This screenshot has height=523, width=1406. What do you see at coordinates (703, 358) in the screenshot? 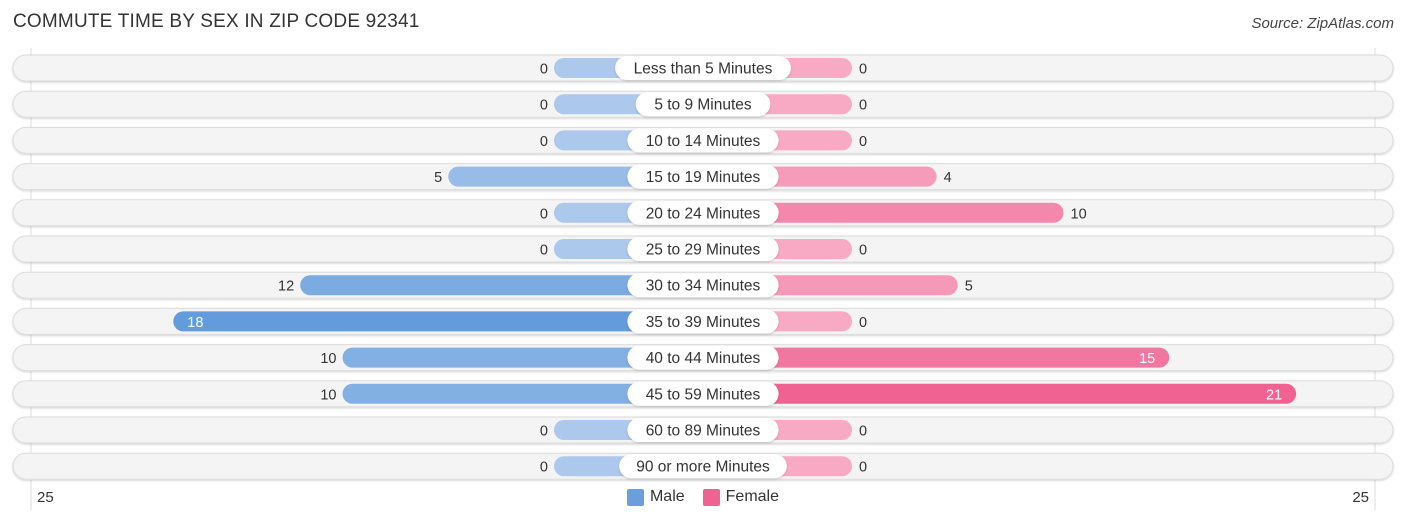
I see `category-label: 40 to 44 Minutes` at bounding box center [703, 358].